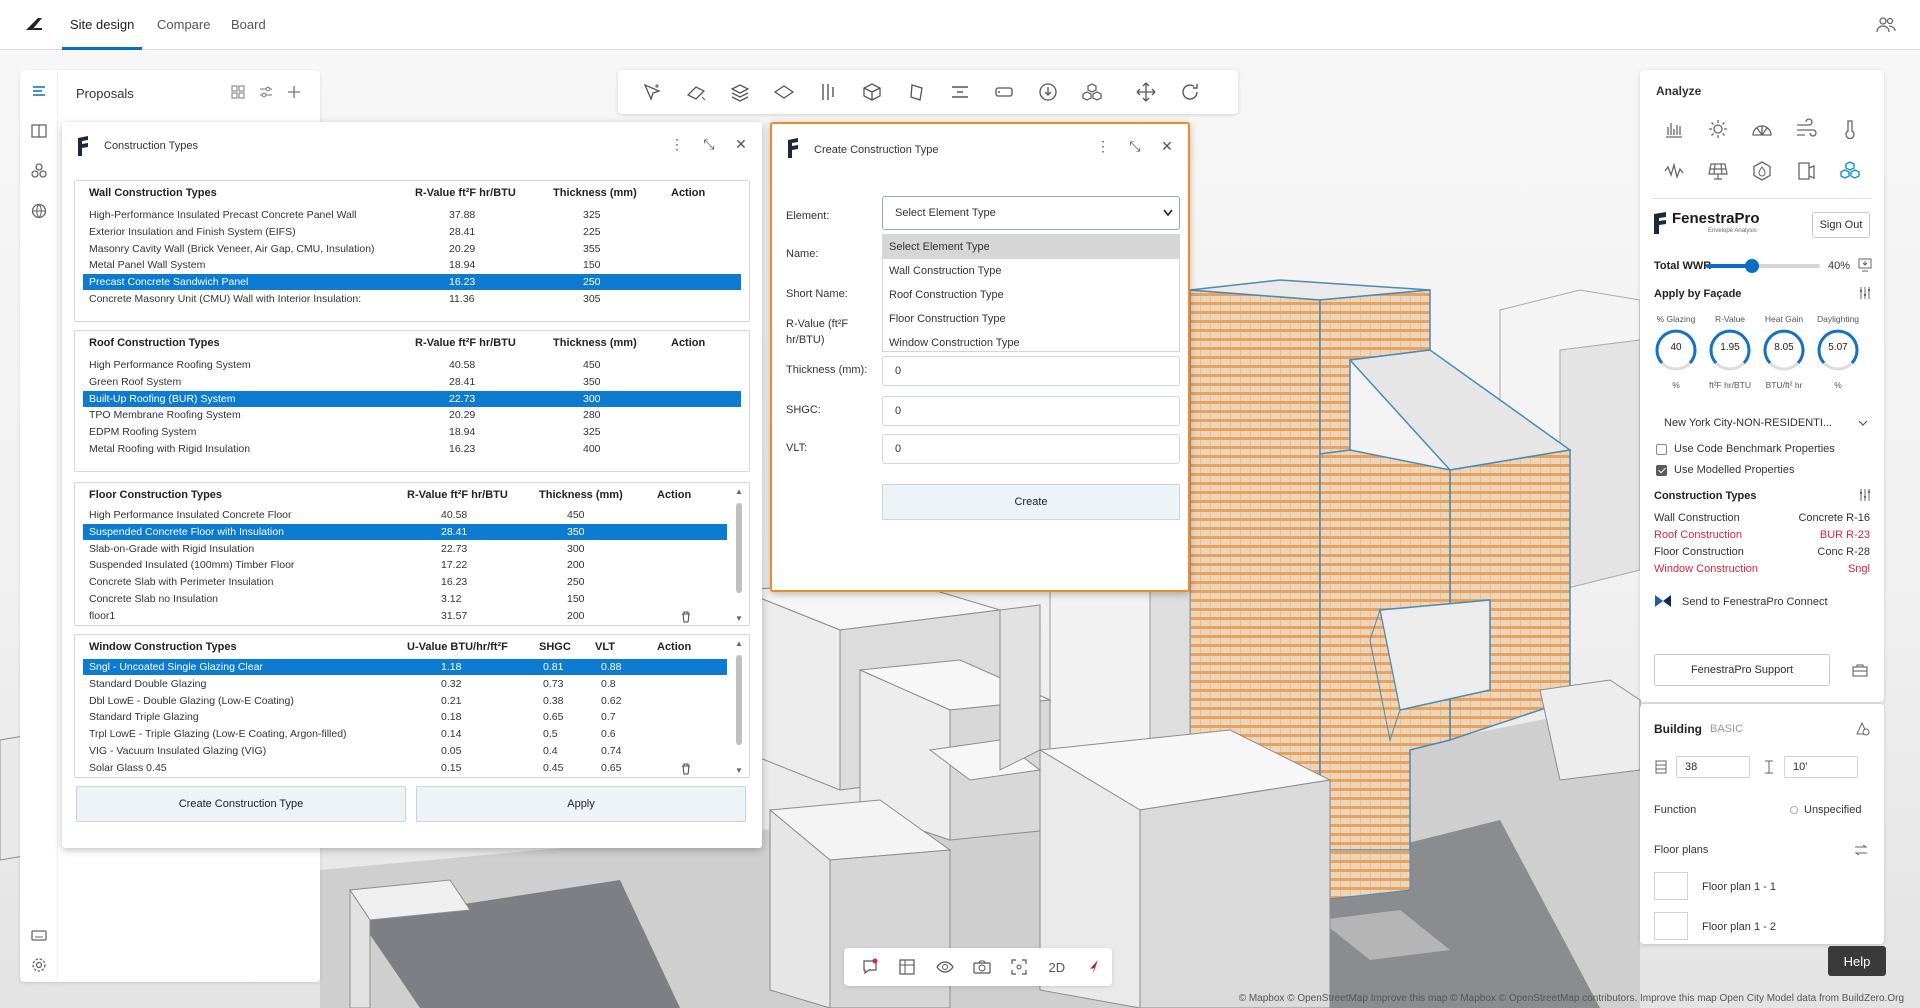 The width and height of the screenshot is (1920, 1008). I want to click on collaborators-icon, so click(1886, 25).